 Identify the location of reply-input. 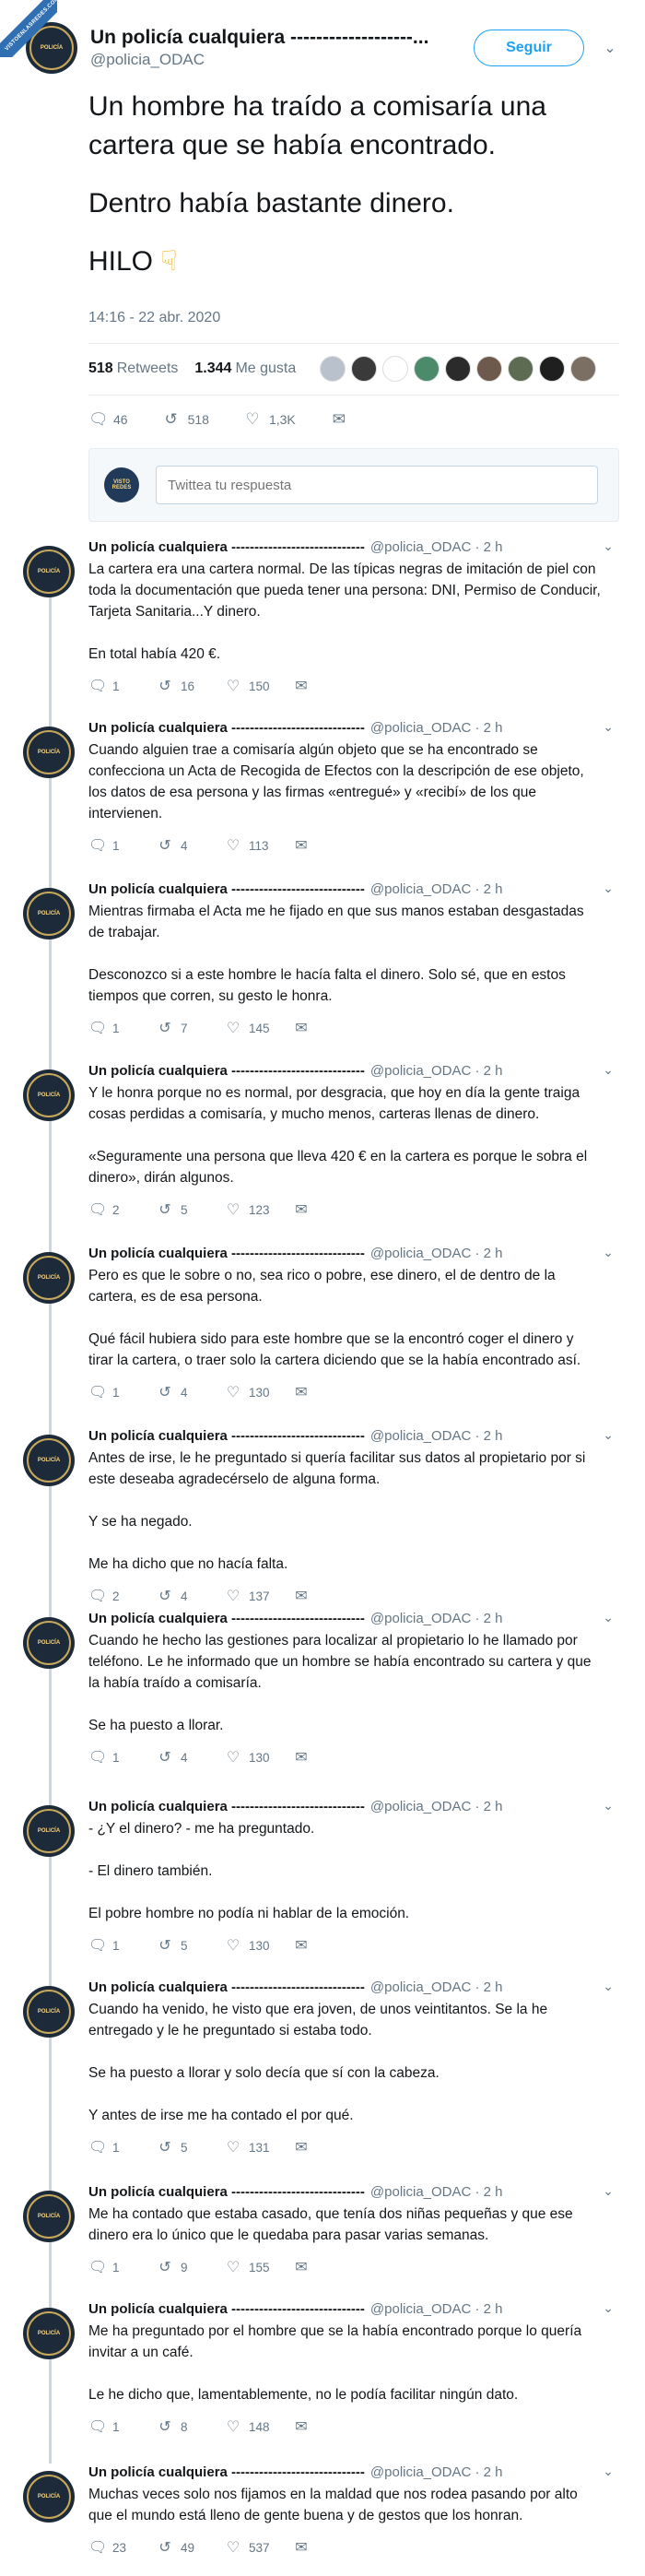
(377, 485).